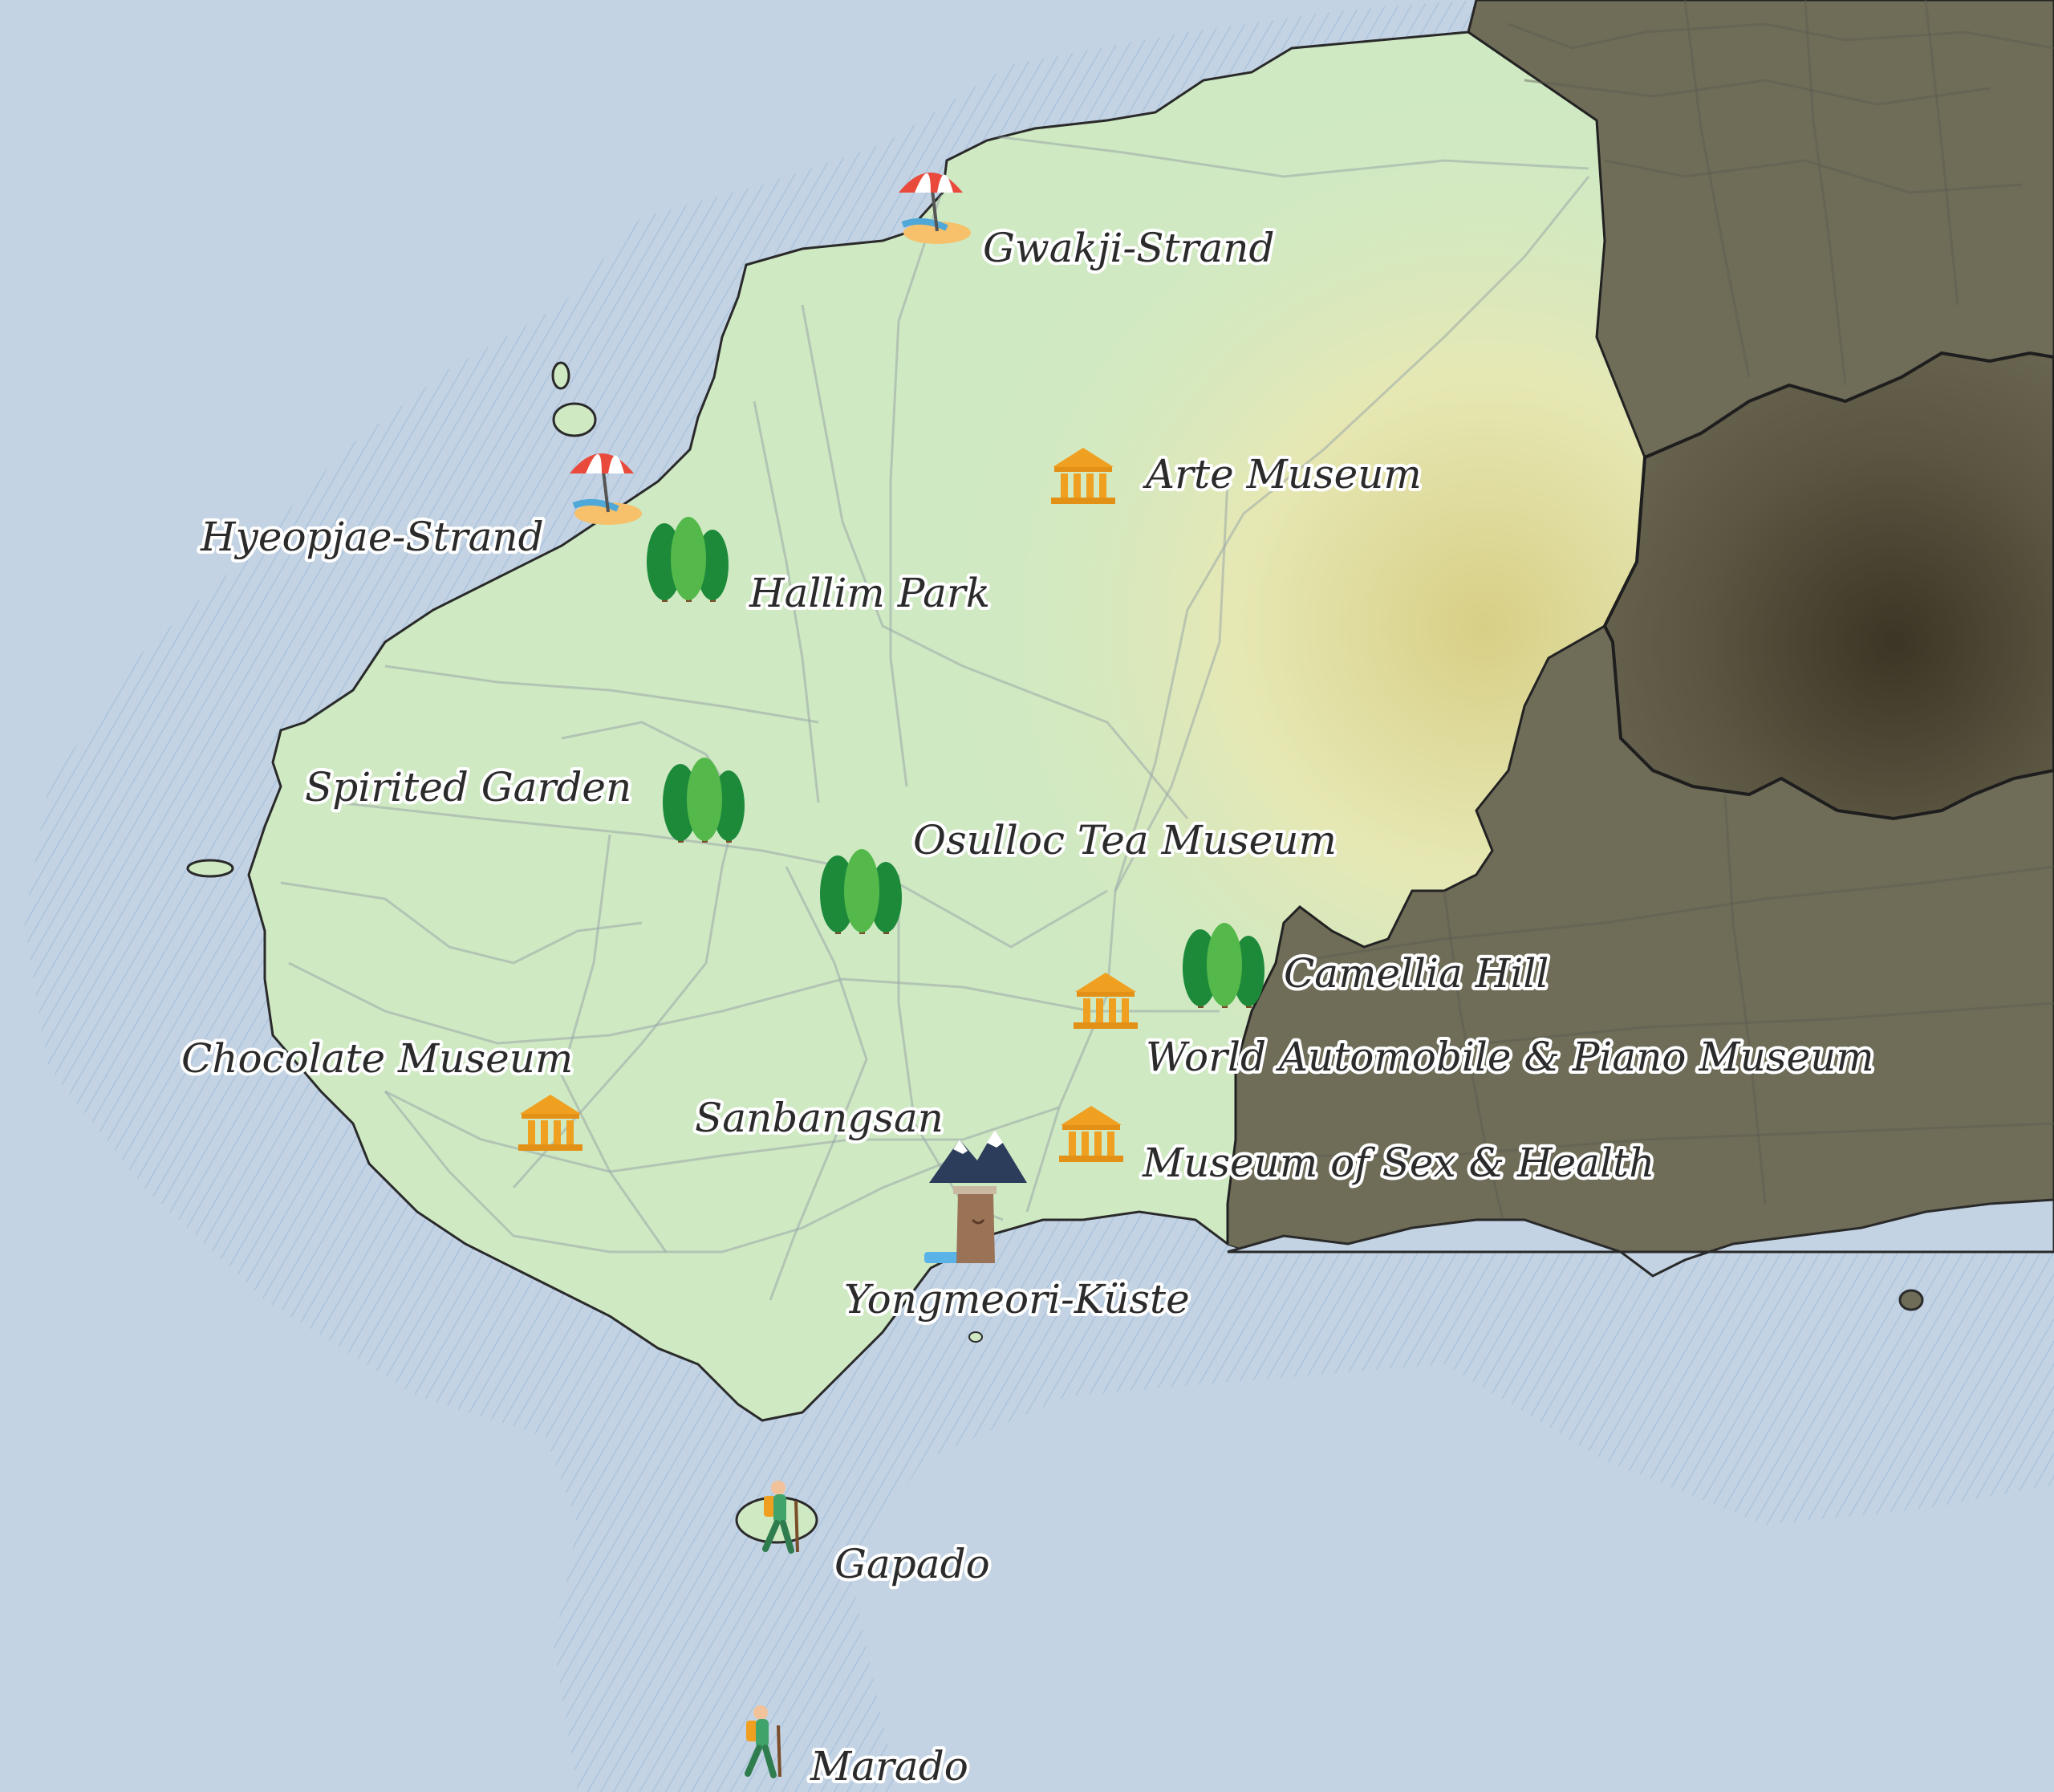 The width and height of the screenshot is (2054, 1792). I want to click on label-world-automobile-piano-museum: World Automobile & Piano Museum, so click(1510, 1057).